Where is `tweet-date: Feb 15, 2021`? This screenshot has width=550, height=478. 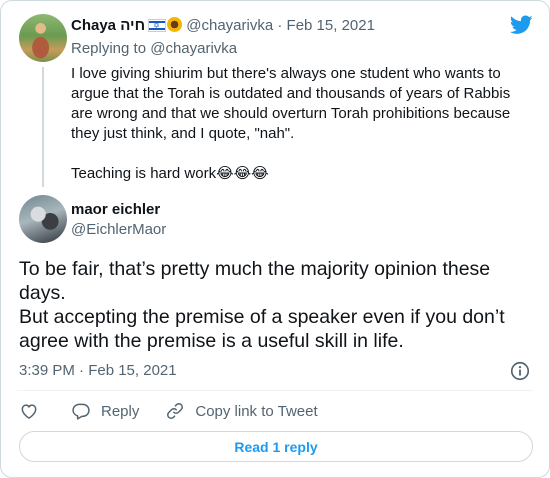 tweet-date: Feb 15, 2021 is located at coordinates (331, 25).